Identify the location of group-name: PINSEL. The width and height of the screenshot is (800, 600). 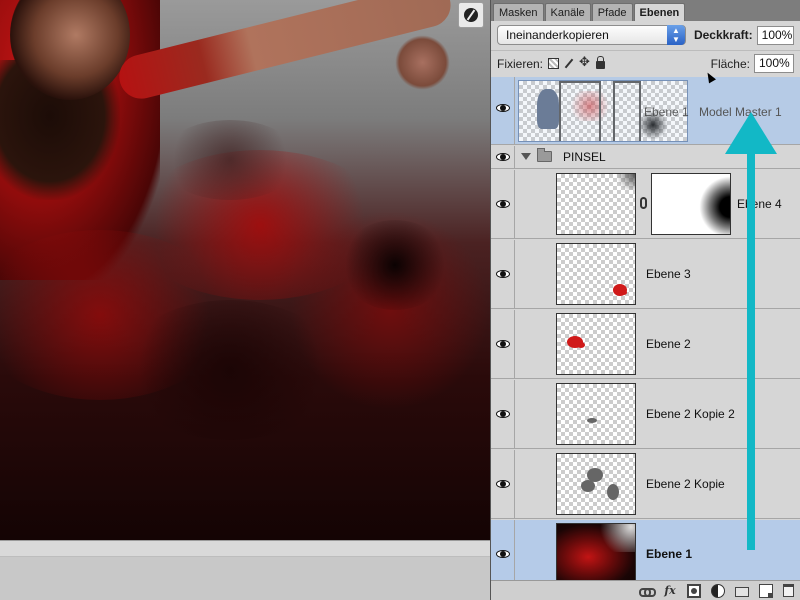
(584, 157).